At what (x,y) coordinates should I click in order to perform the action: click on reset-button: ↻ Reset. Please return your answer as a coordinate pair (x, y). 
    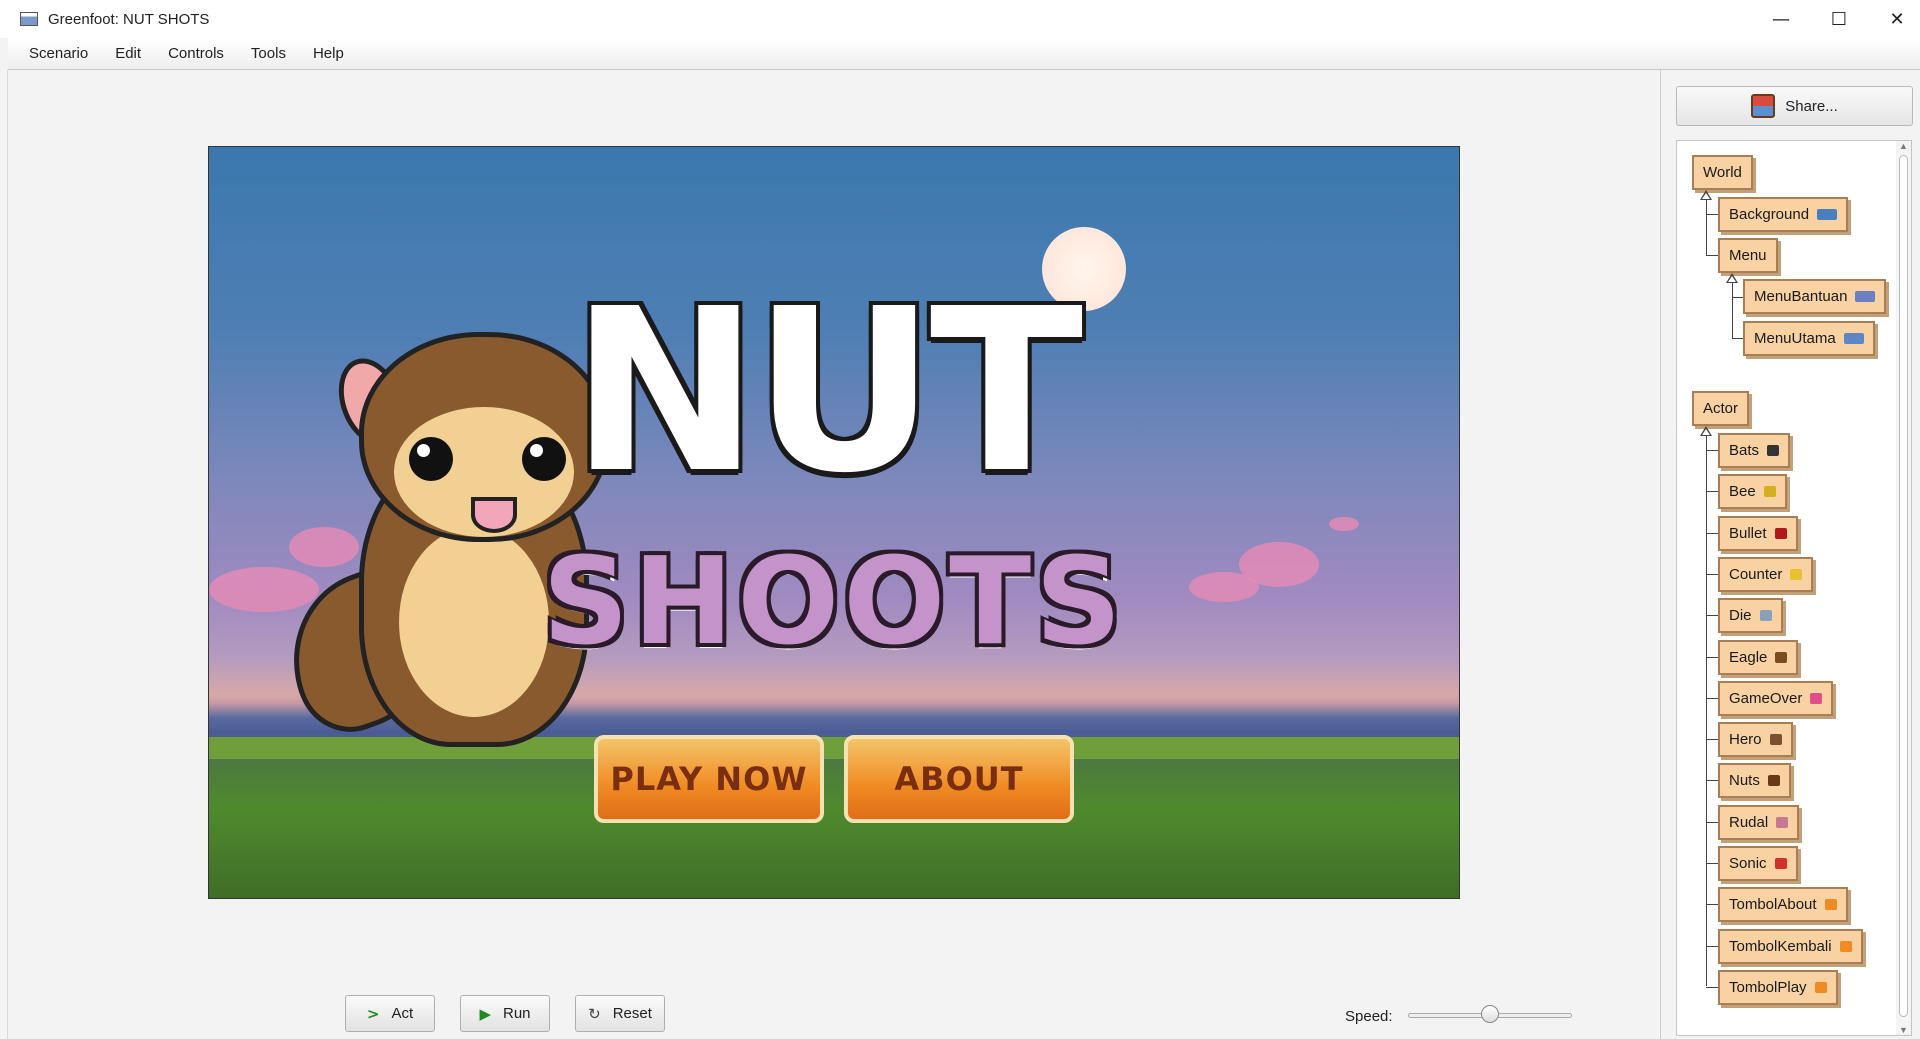
    Looking at the image, I should click on (620, 1013).